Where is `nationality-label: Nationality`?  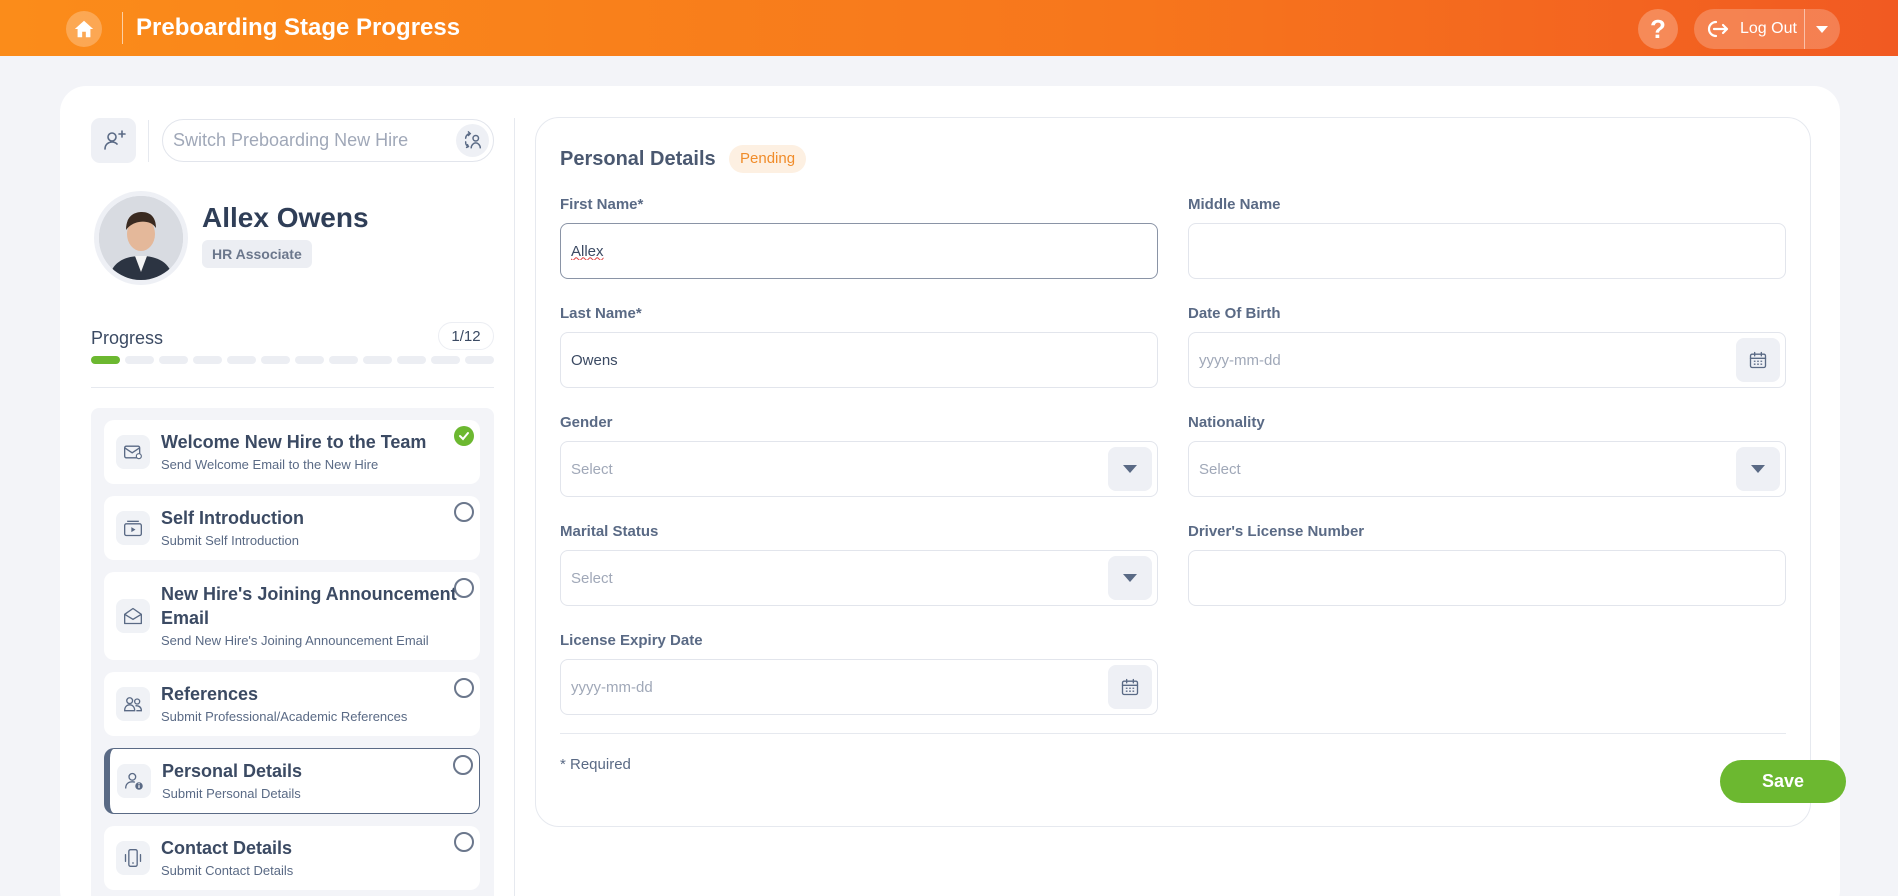 nationality-label: Nationality is located at coordinates (1226, 422).